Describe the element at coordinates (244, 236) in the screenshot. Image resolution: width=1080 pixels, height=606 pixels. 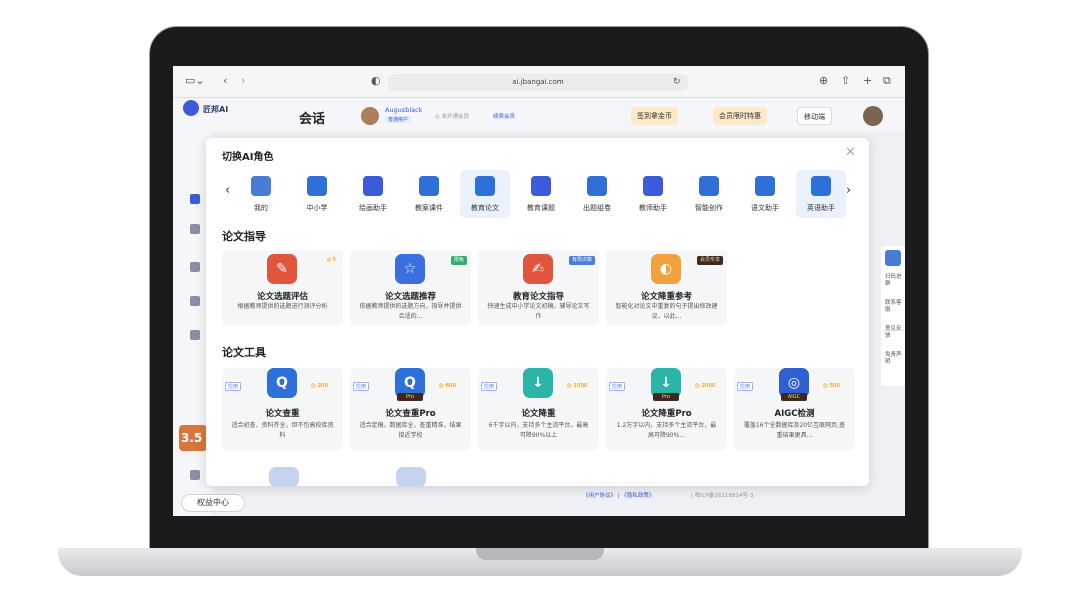
I see `section-title-guide: 论文指导` at that location.